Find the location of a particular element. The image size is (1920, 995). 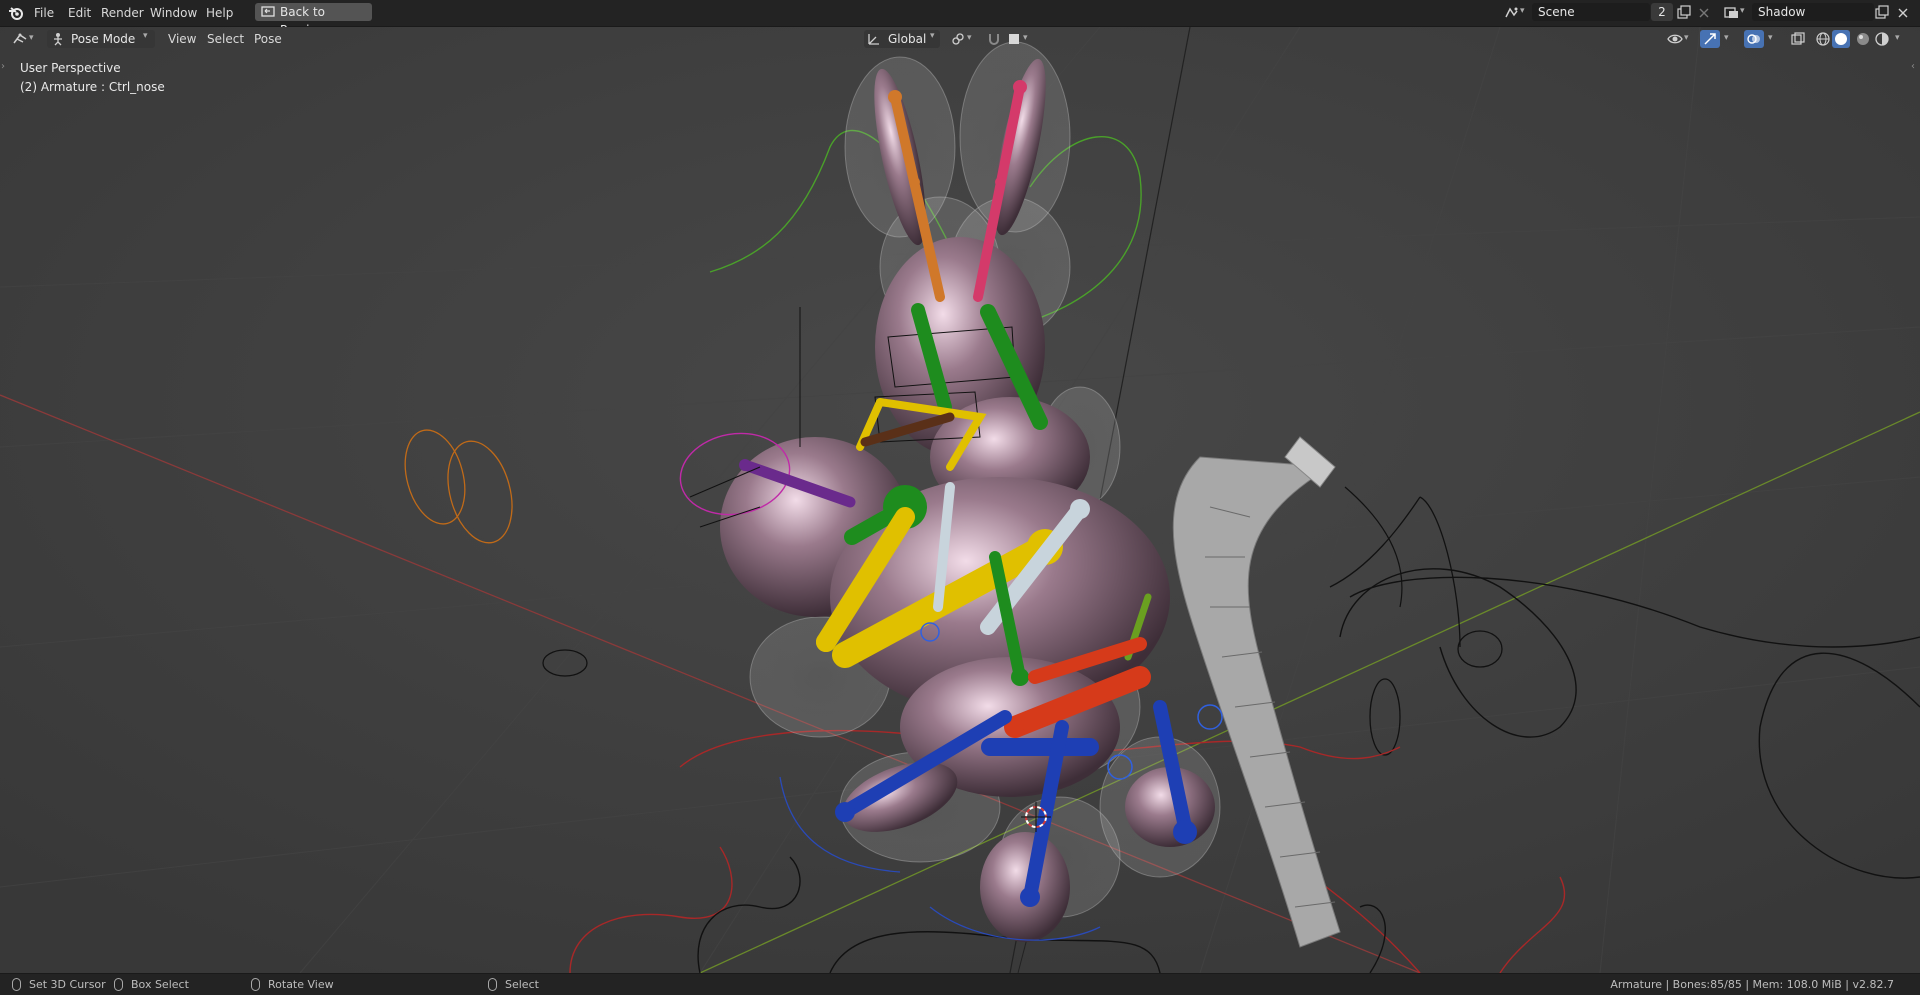

view-layer-name-field: Shadow is located at coordinates (1813, 12).